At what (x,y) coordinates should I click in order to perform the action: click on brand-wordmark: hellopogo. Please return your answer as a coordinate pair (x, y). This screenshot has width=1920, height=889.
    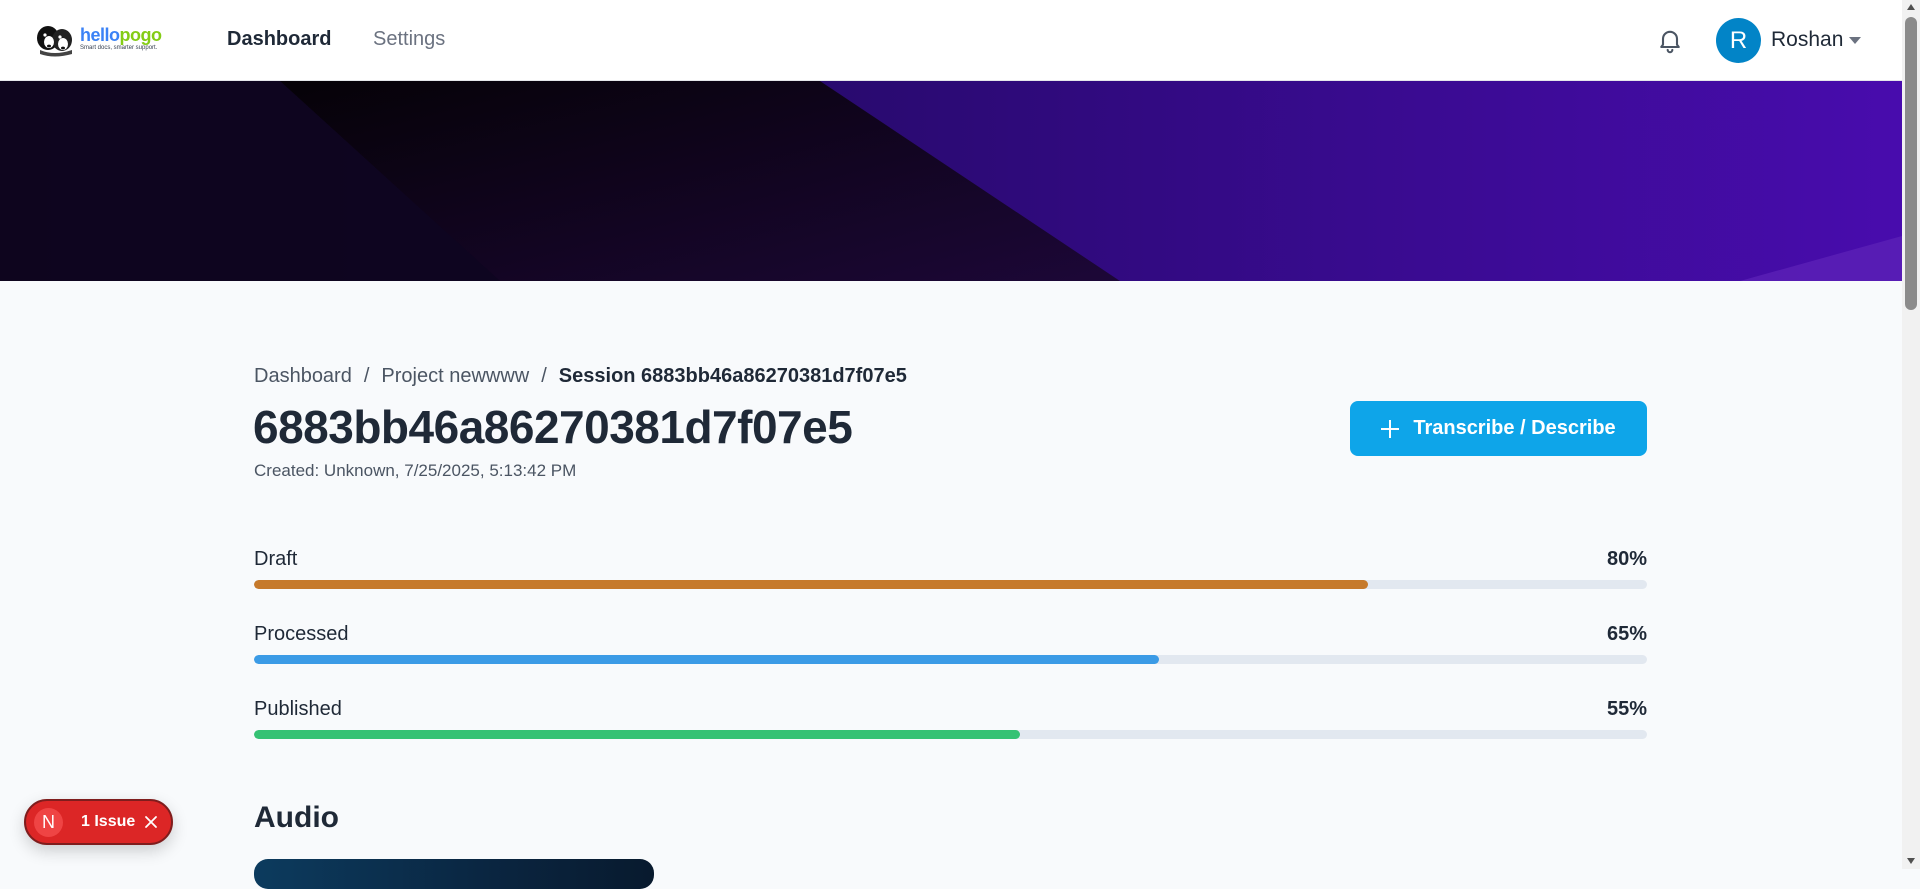
    Looking at the image, I should click on (121, 35).